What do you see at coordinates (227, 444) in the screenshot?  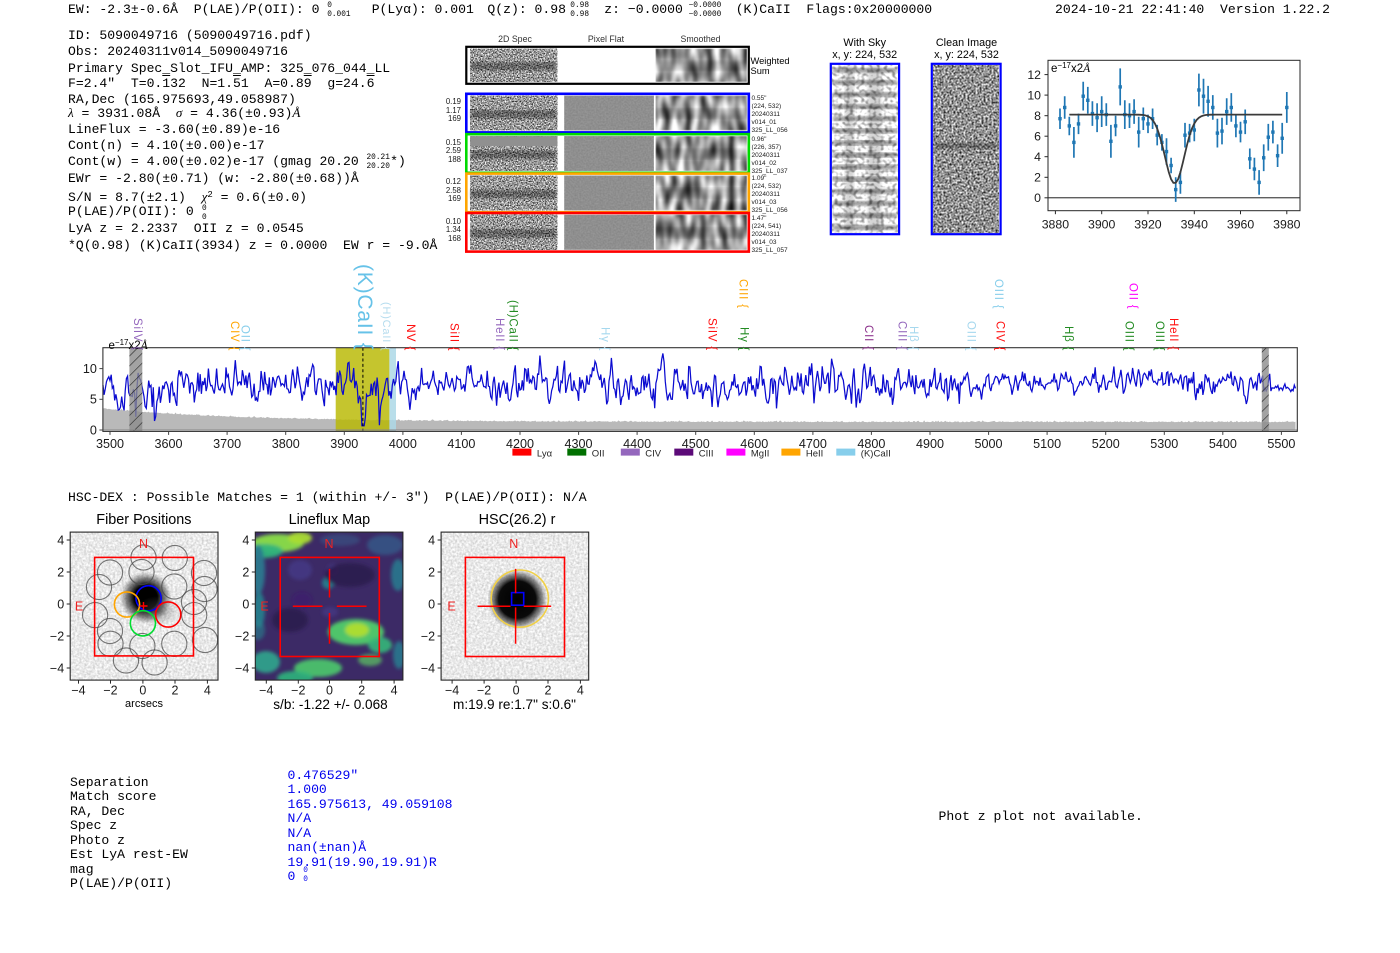 I see `svg-text: 3700` at bounding box center [227, 444].